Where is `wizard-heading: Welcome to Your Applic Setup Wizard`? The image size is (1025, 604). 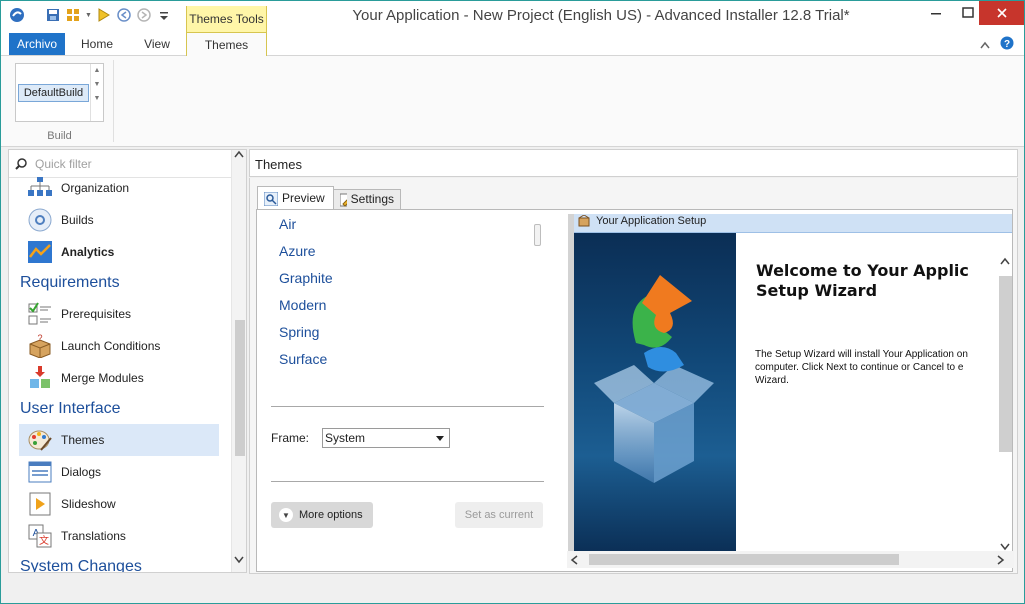 wizard-heading: Welcome to Your Applic Setup Wizard is located at coordinates (862, 280).